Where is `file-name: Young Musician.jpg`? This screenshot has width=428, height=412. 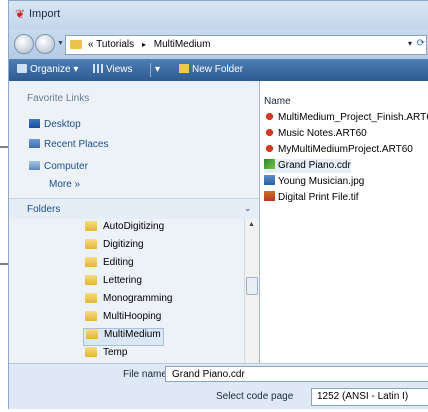 file-name: Young Musician.jpg is located at coordinates (321, 181).